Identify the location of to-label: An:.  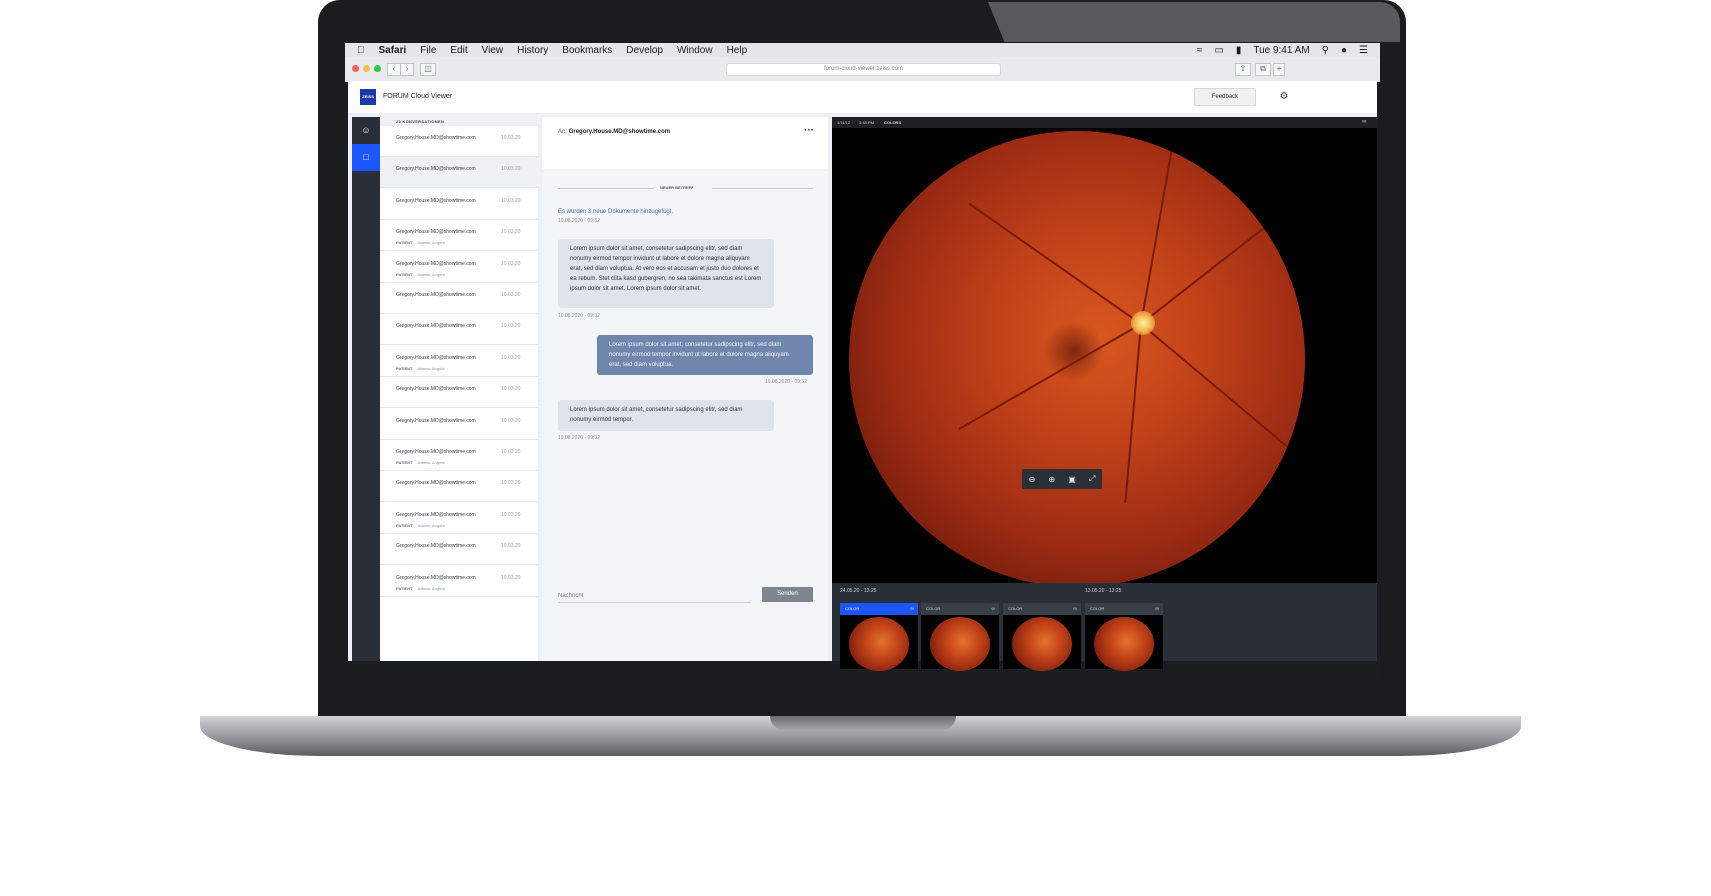
(563, 132).